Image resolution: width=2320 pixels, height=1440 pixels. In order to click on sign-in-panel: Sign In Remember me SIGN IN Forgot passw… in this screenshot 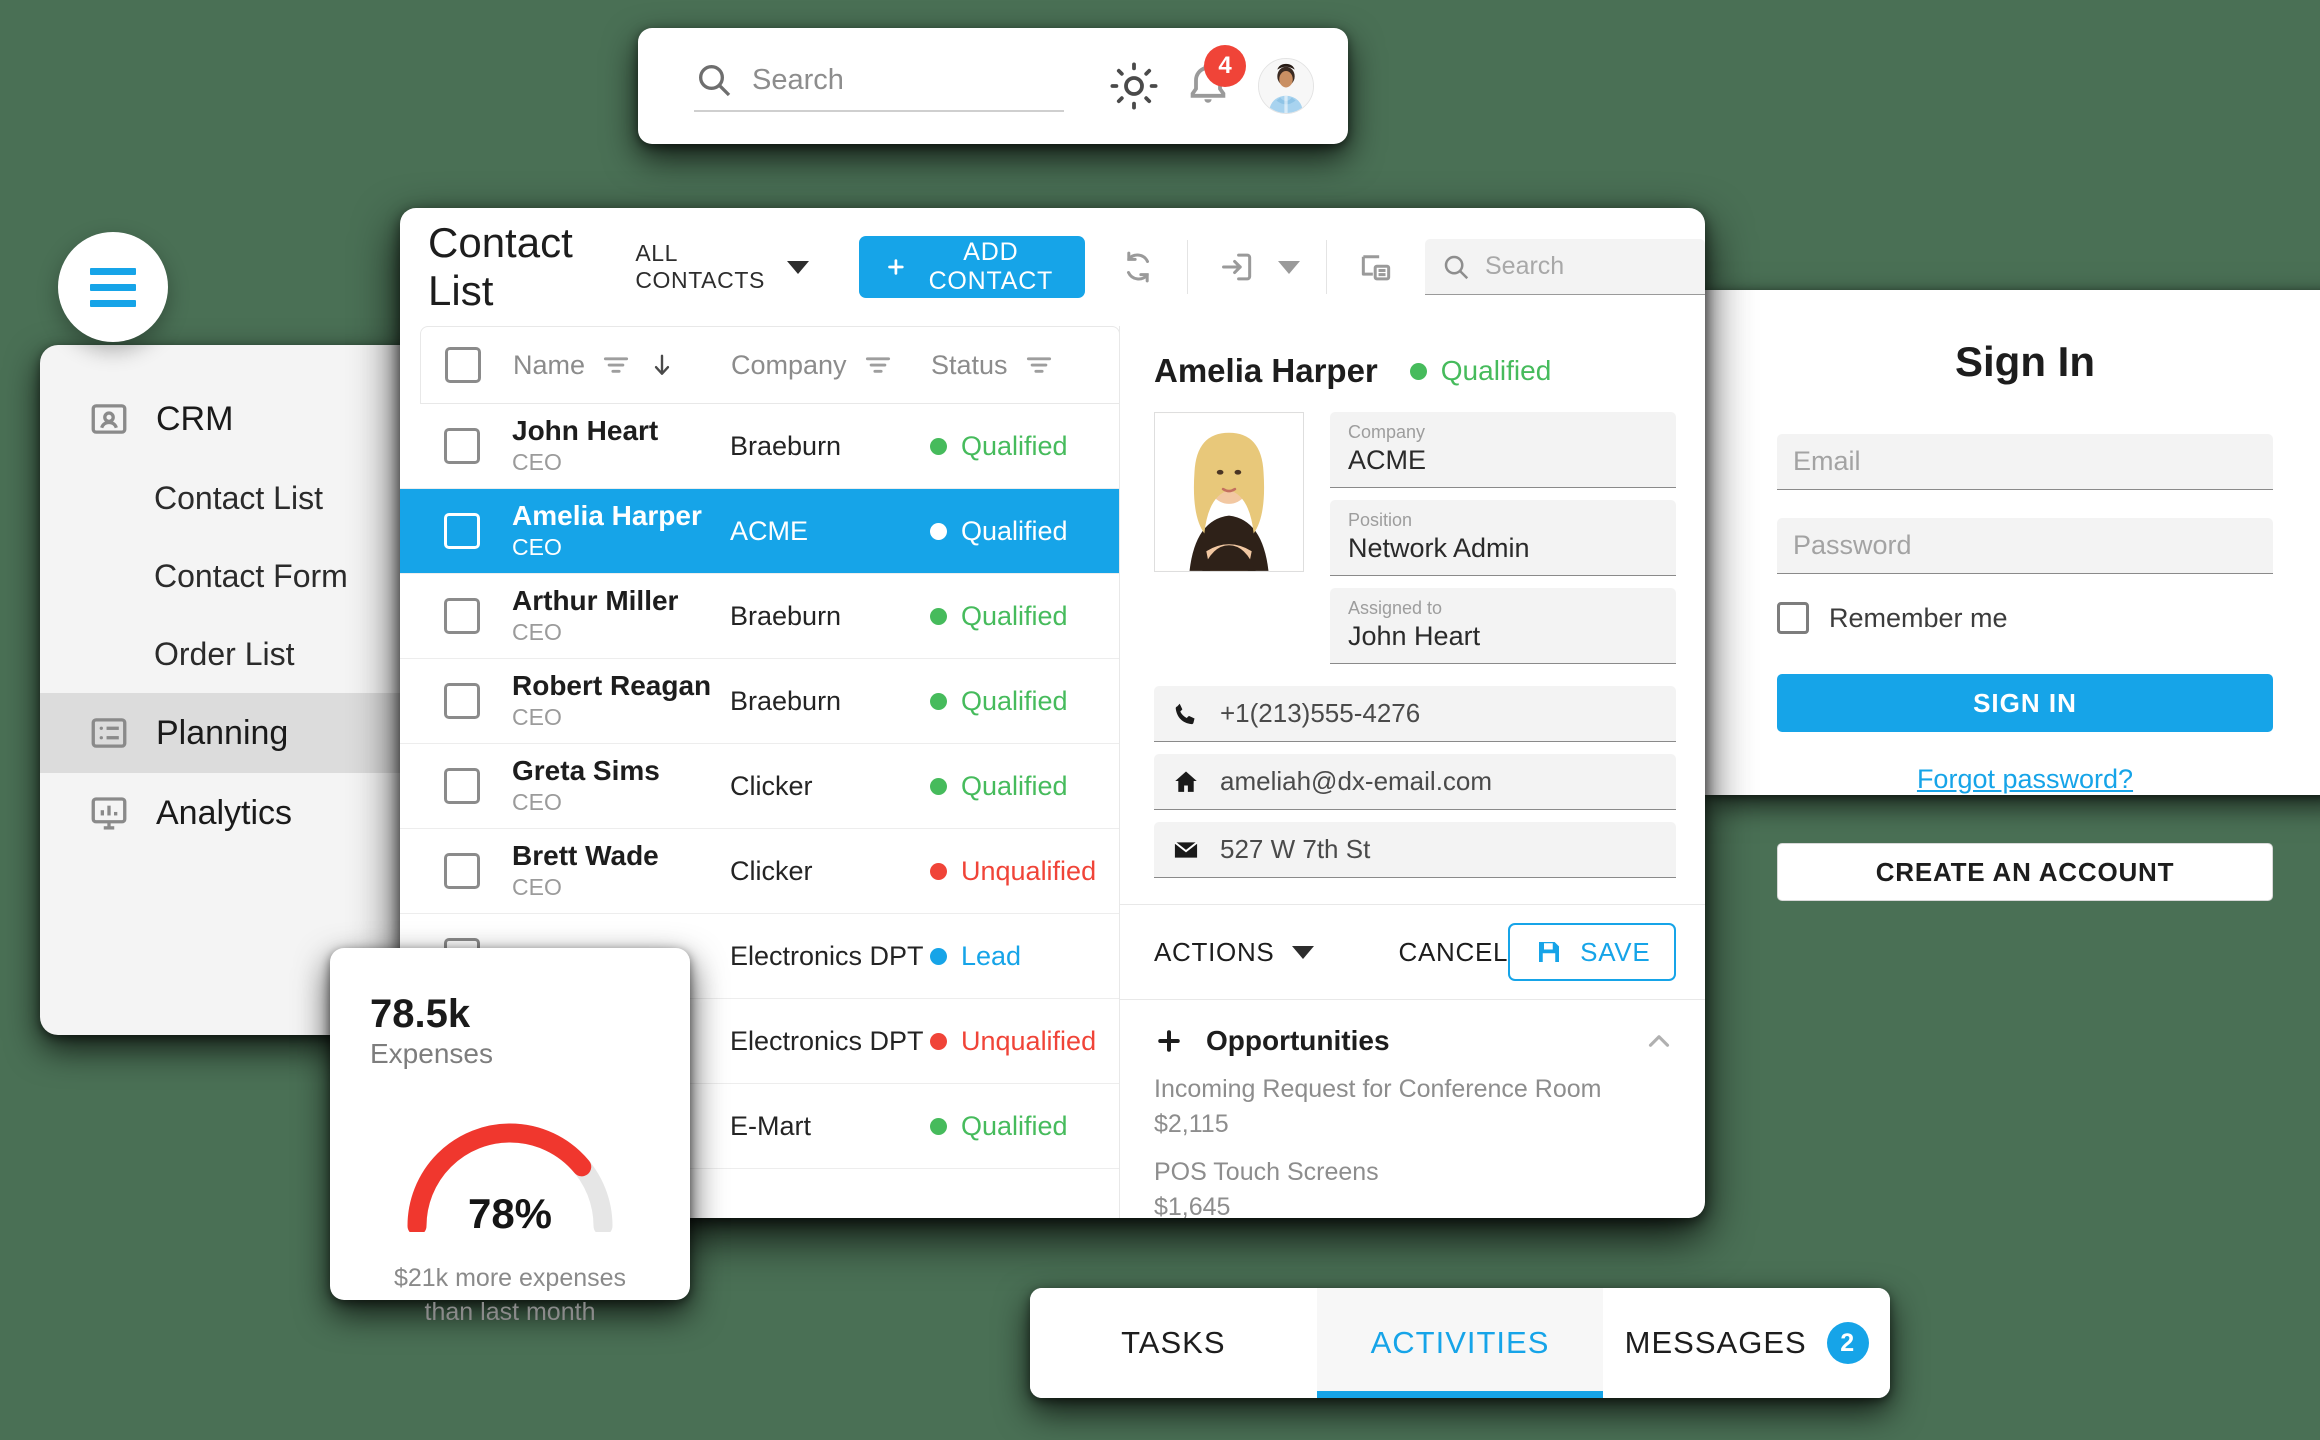, I will do `click(2012, 595)`.